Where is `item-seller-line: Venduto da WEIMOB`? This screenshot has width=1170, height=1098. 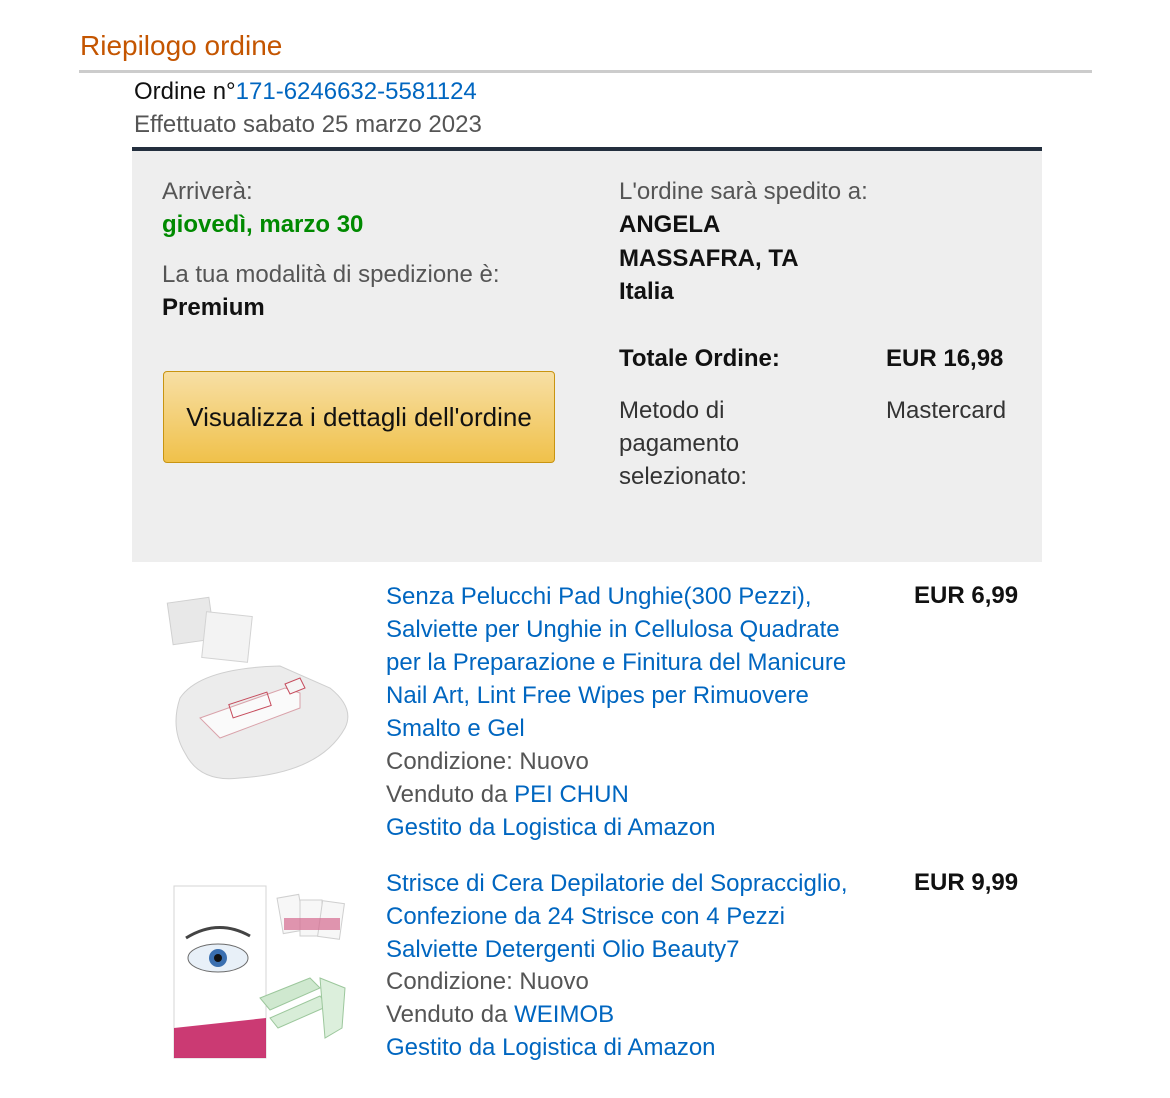 item-seller-line: Venduto da WEIMOB is located at coordinates (500, 1015).